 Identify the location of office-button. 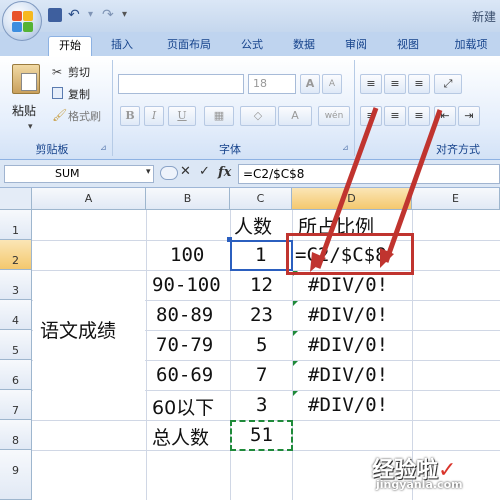
(22, 21).